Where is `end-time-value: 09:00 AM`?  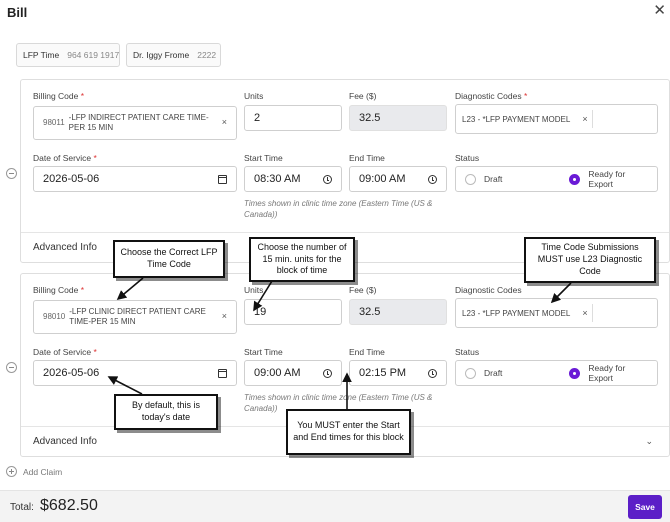
end-time-value: 09:00 AM is located at coordinates (382, 179).